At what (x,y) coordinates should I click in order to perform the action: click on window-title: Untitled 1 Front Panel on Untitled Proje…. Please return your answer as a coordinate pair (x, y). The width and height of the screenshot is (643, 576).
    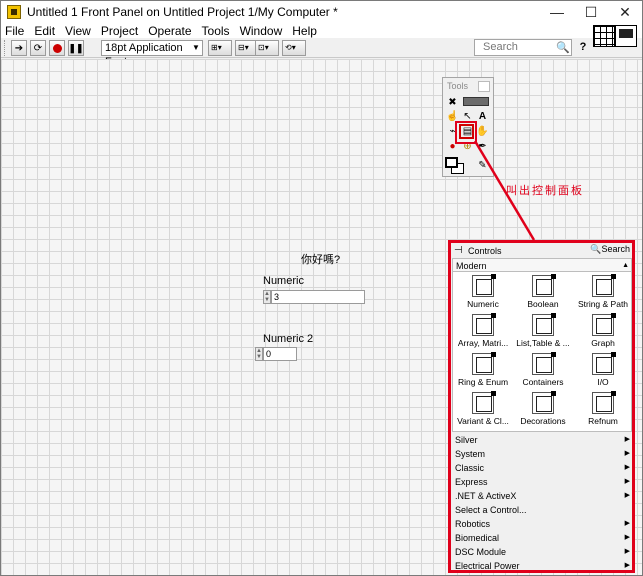
    Looking at the image, I should click on (182, 12).